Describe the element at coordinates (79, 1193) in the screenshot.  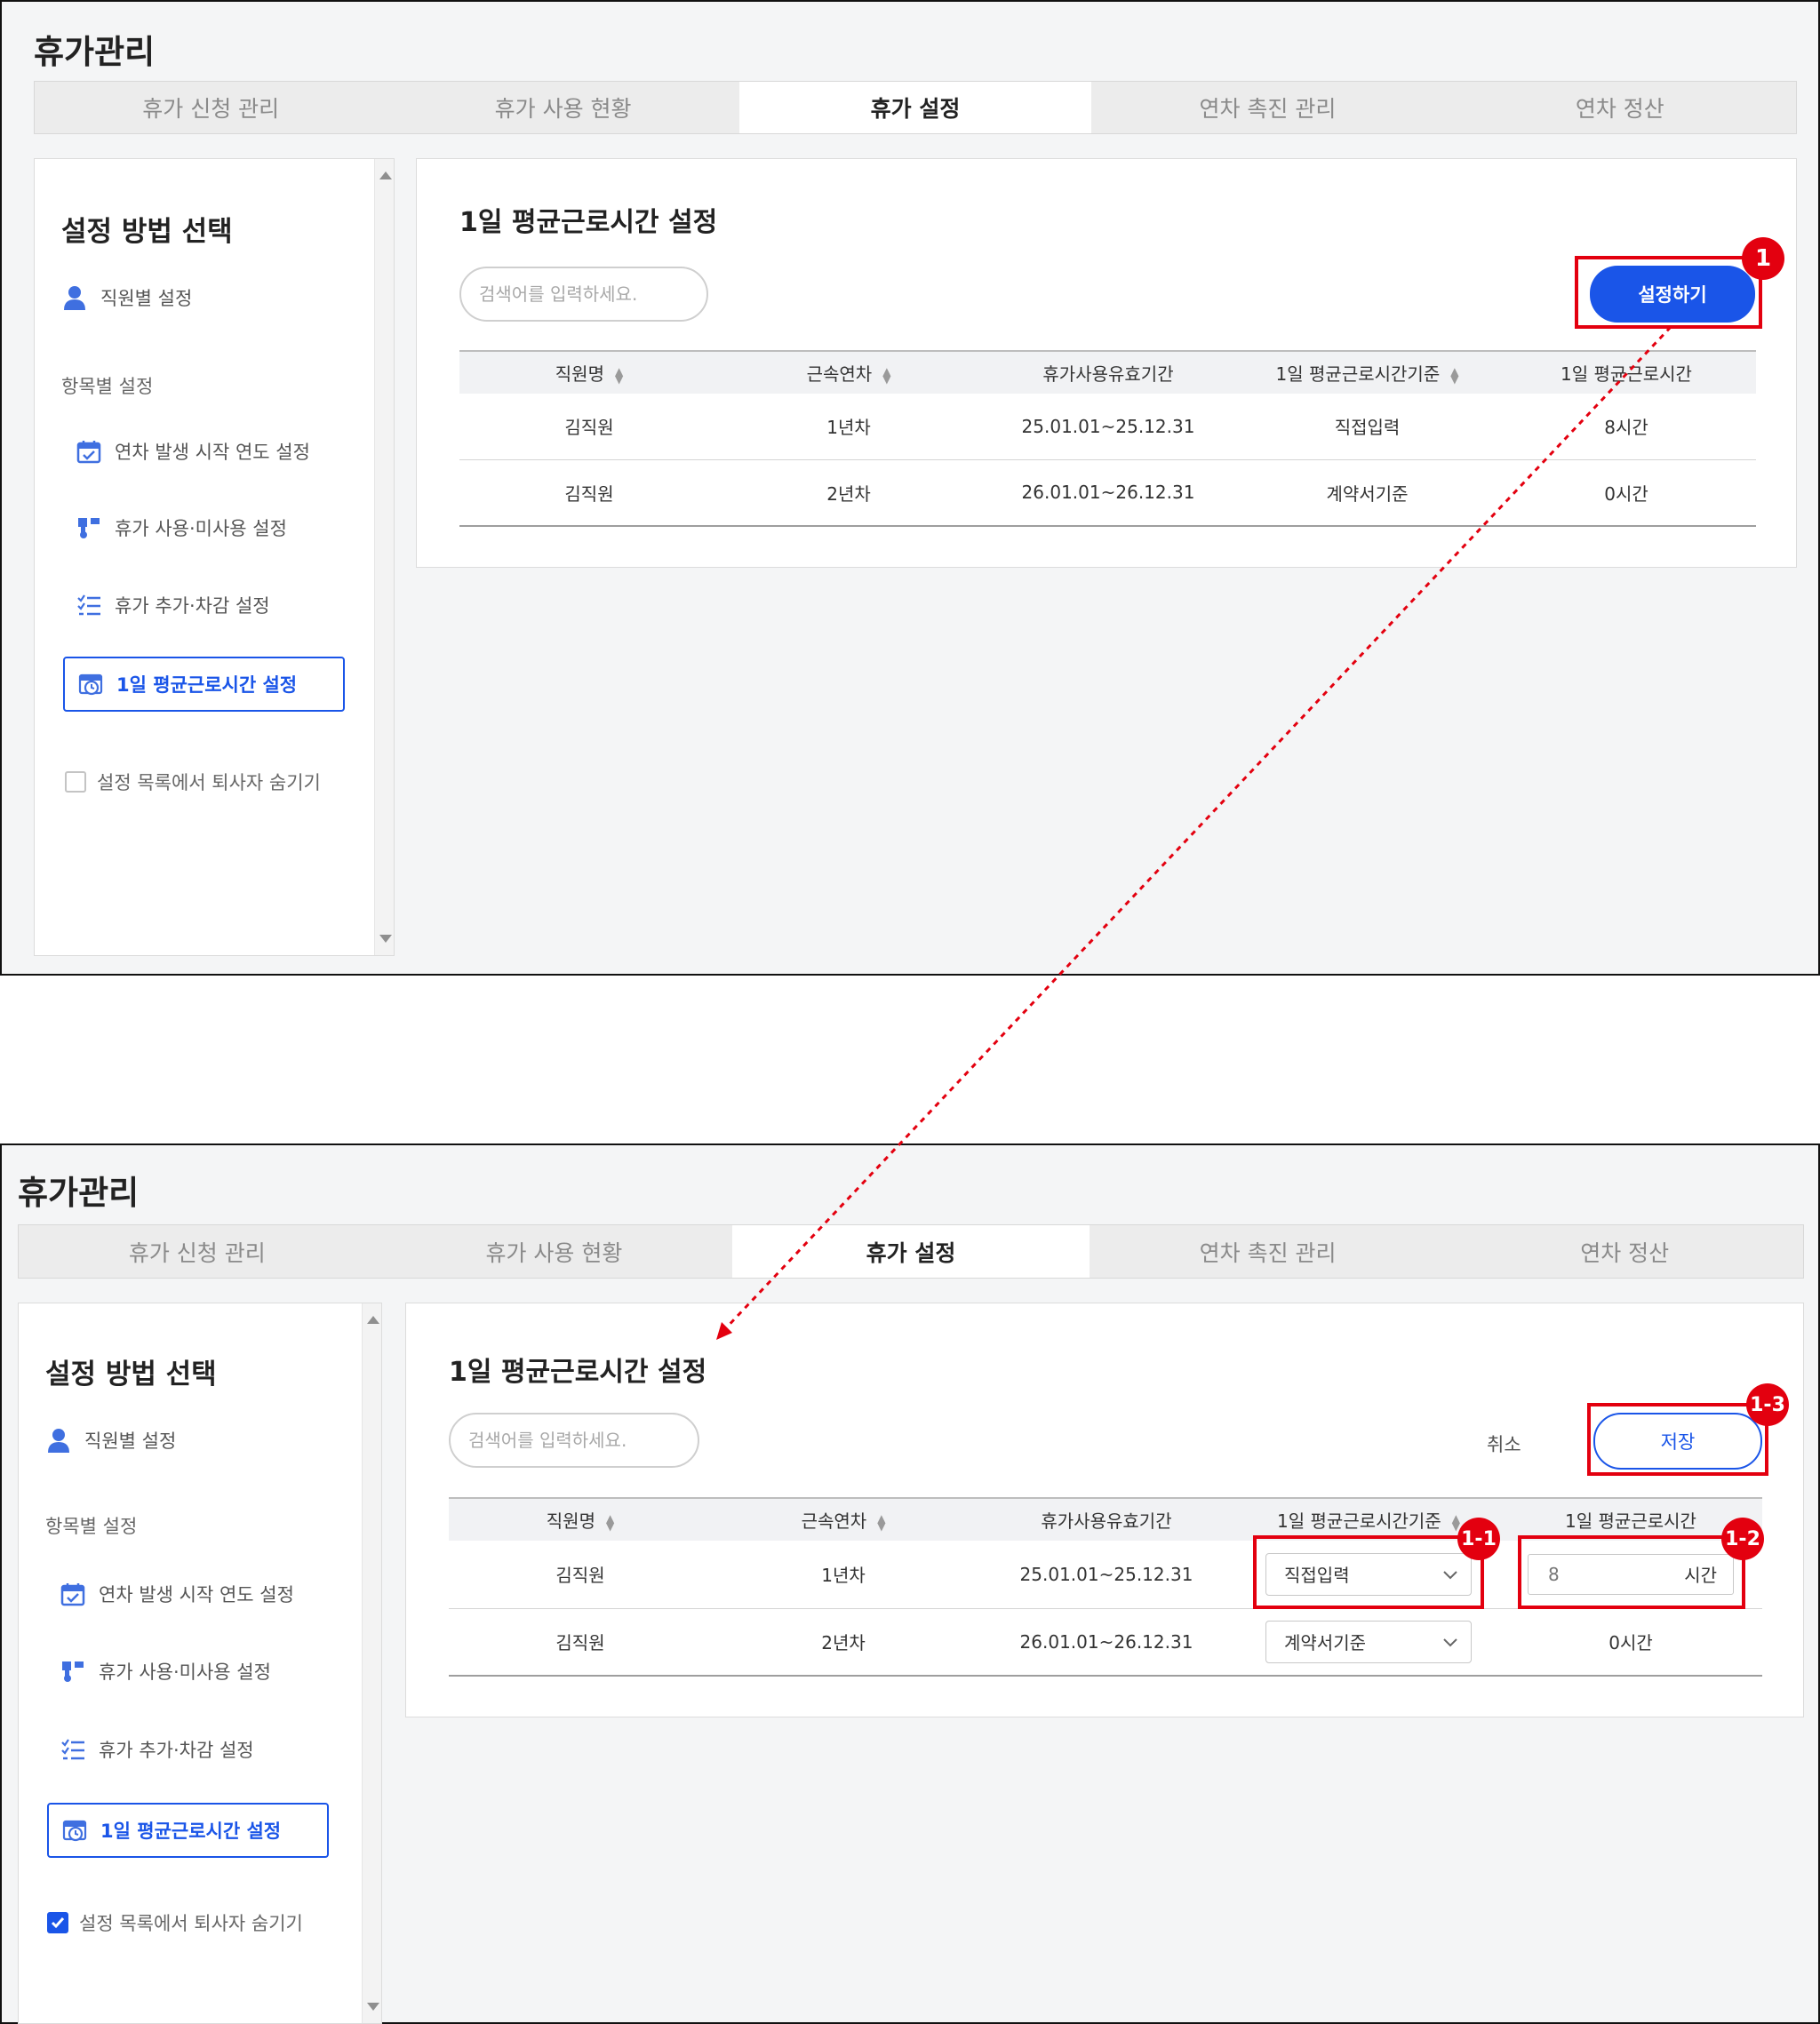
I see `app-title: 휴가관리` at that location.